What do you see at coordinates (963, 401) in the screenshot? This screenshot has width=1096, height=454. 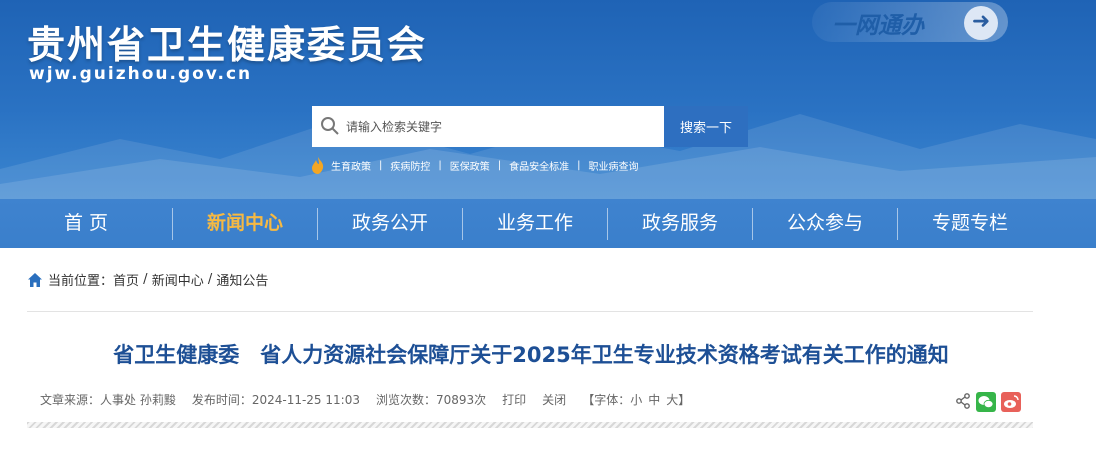 I see `share-icon` at bounding box center [963, 401].